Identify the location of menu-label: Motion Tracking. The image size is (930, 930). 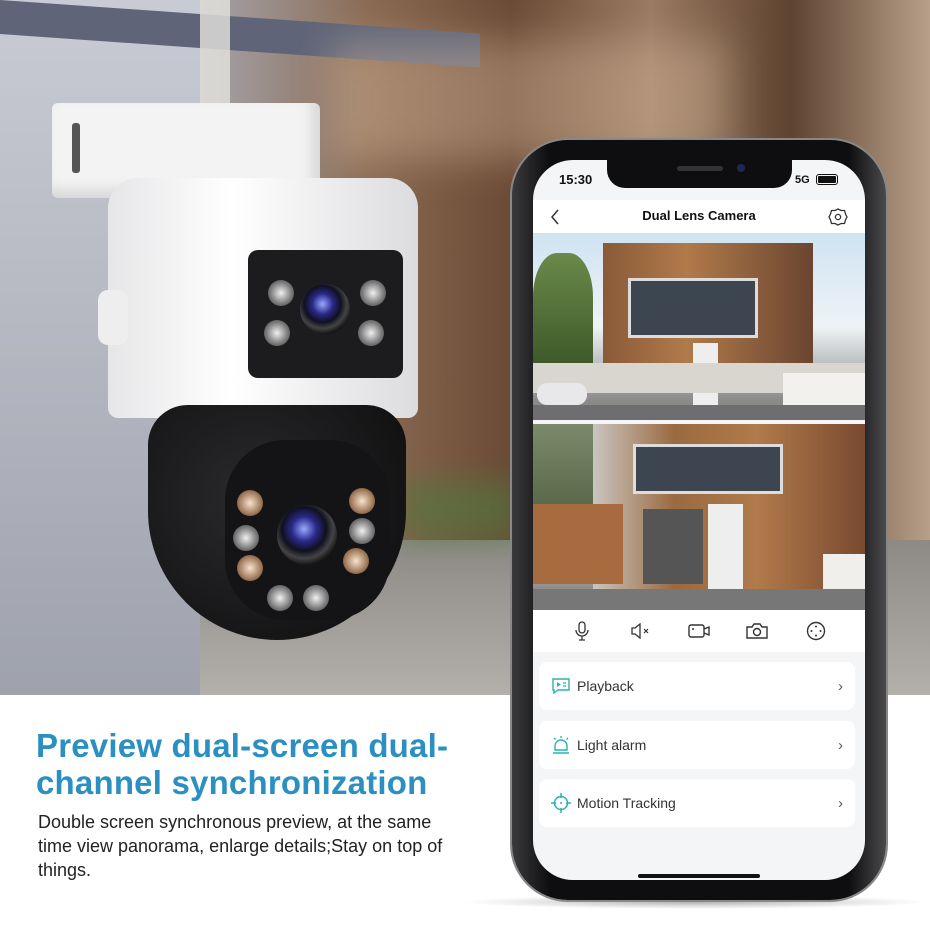
(626, 803).